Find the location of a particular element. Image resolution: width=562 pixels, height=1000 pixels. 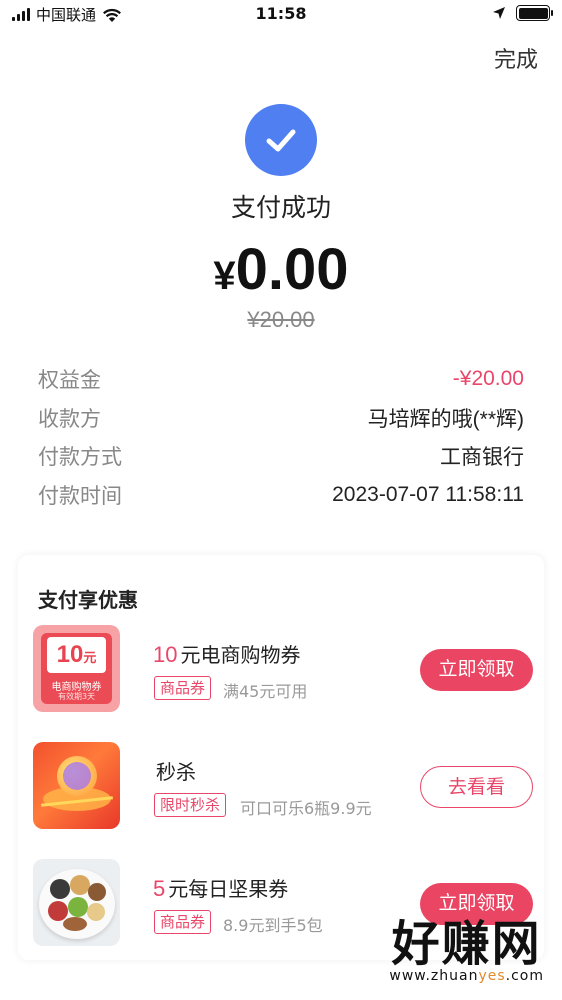

amount-value: 0.00 is located at coordinates (292, 269).